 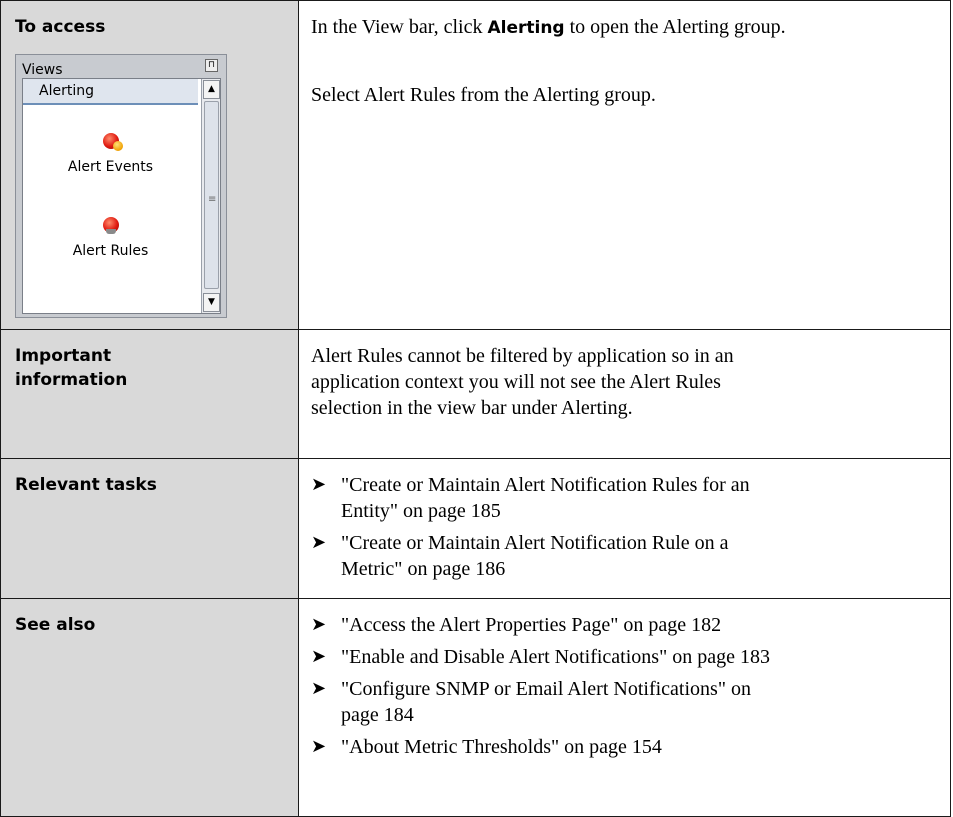 What do you see at coordinates (212, 199) in the screenshot?
I see `grip-icon: ≡` at bounding box center [212, 199].